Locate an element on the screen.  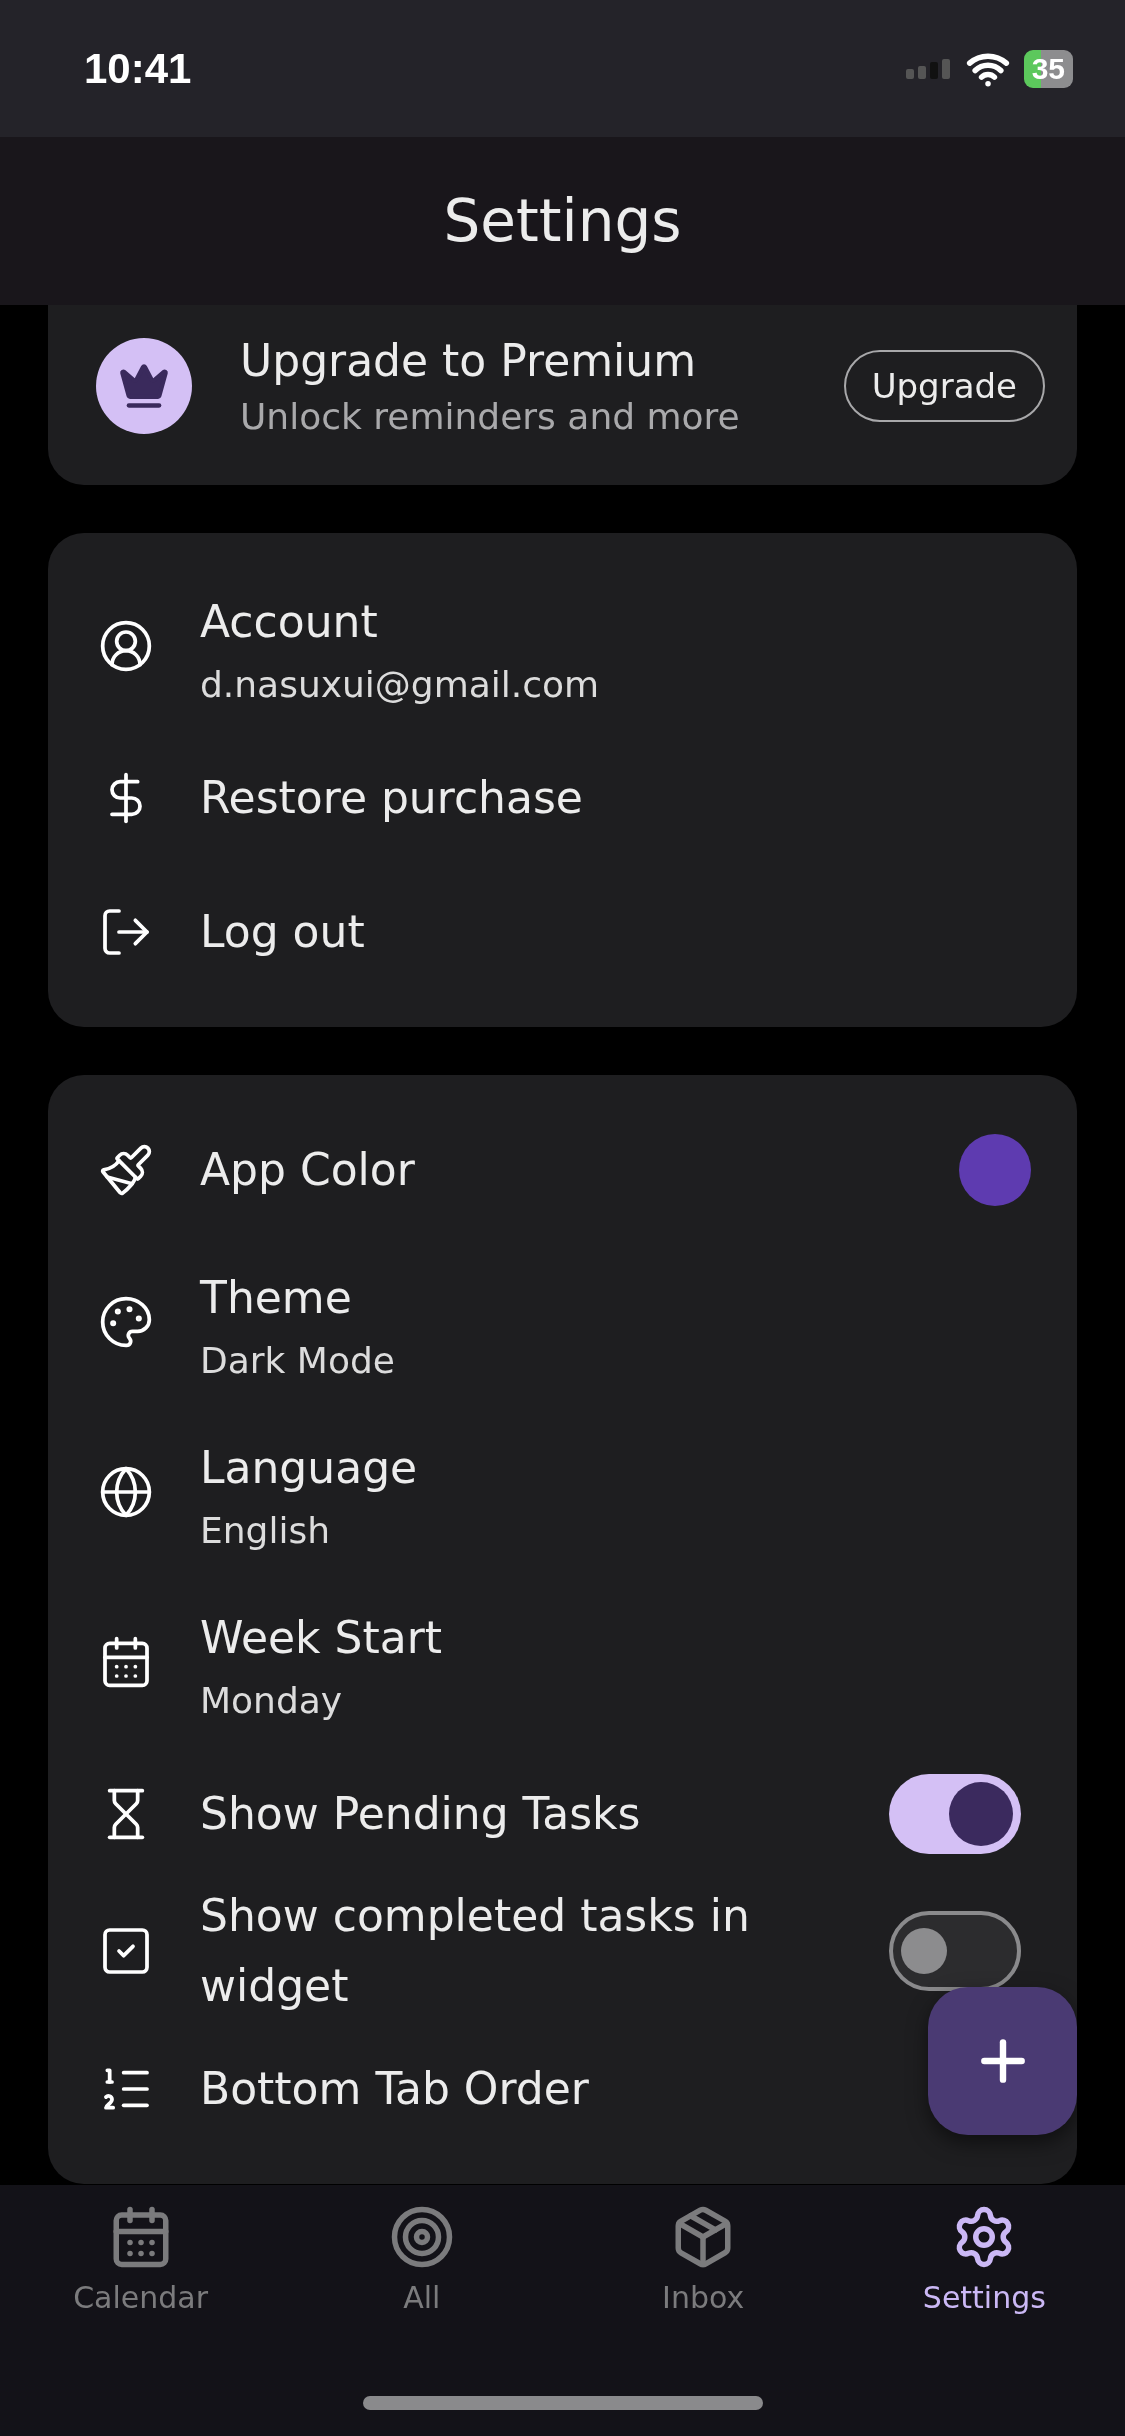
add-button is located at coordinates (1002, 2061).